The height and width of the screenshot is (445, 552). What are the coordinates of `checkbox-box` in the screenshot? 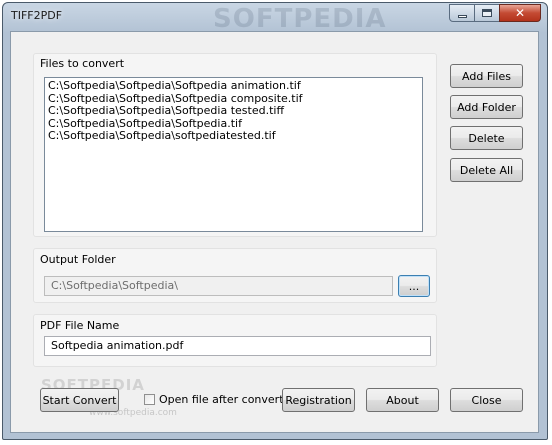 It's located at (149, 399).